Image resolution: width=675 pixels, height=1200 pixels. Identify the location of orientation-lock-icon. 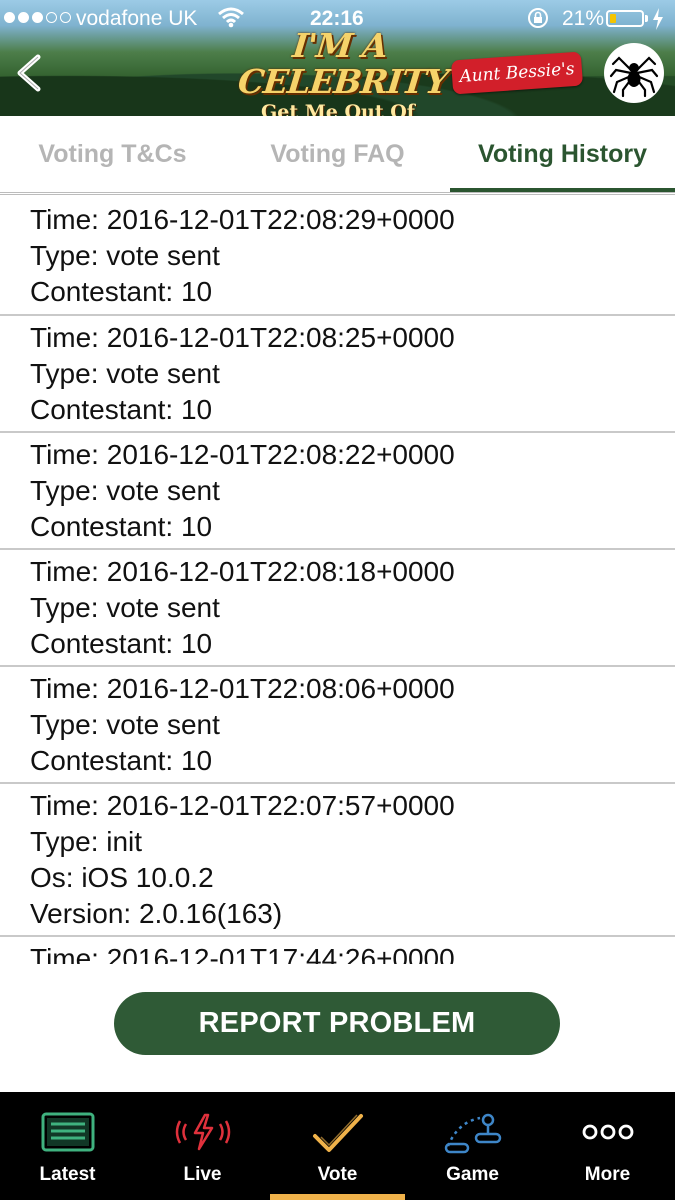
(538, 18).